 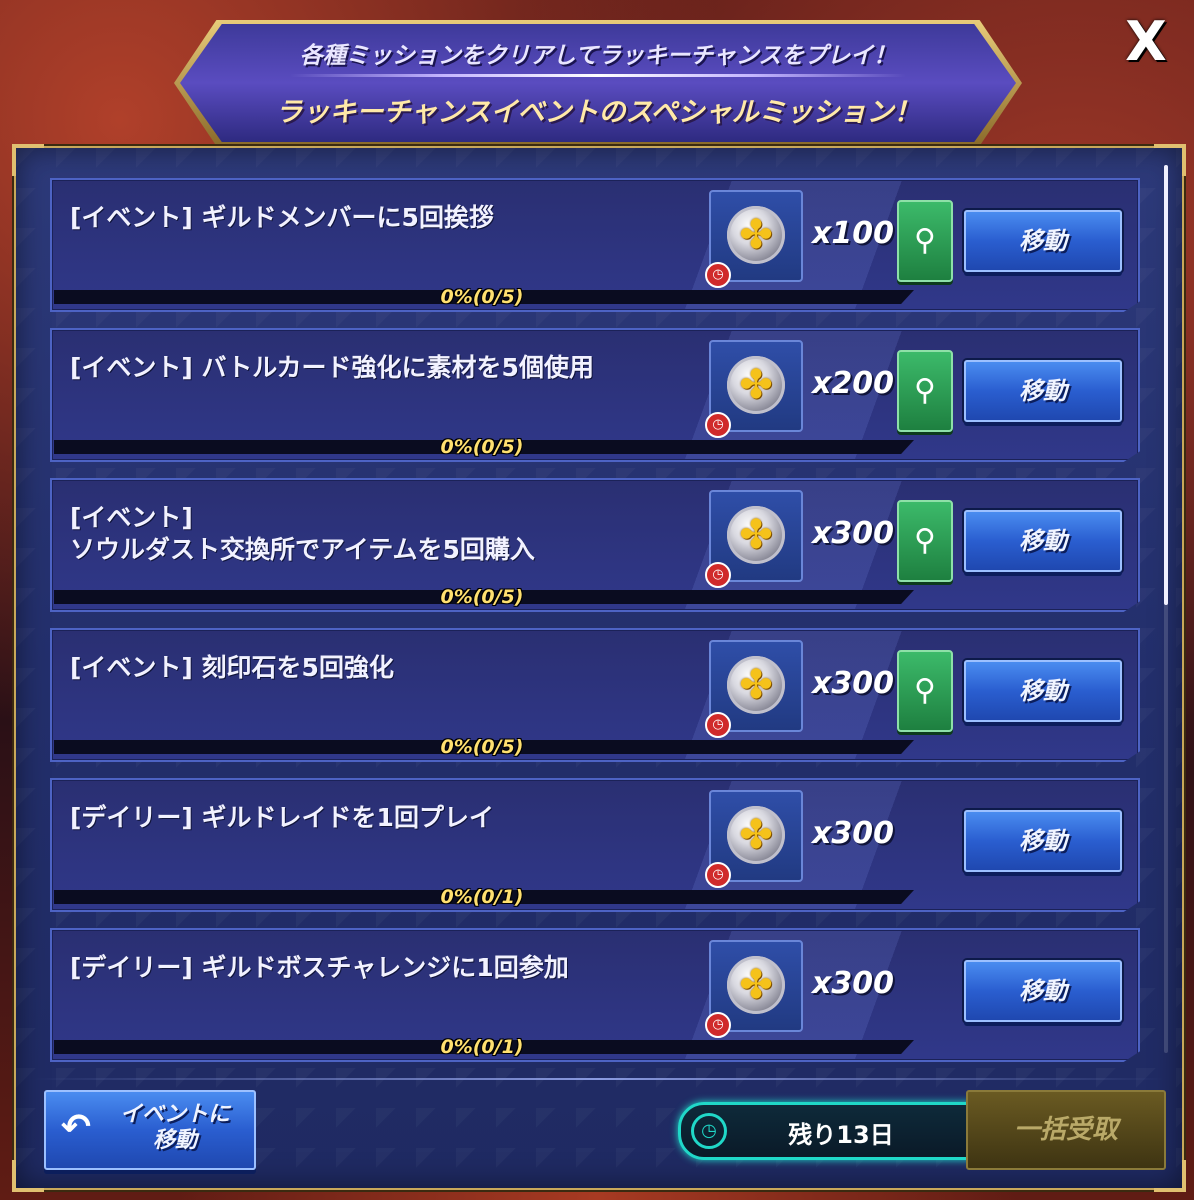 What do you see at coordinates (232, 667) in the screenshot?
I see `mission-description: [イベント] 刻印石を5回強化` at bounding box center [232, 667].